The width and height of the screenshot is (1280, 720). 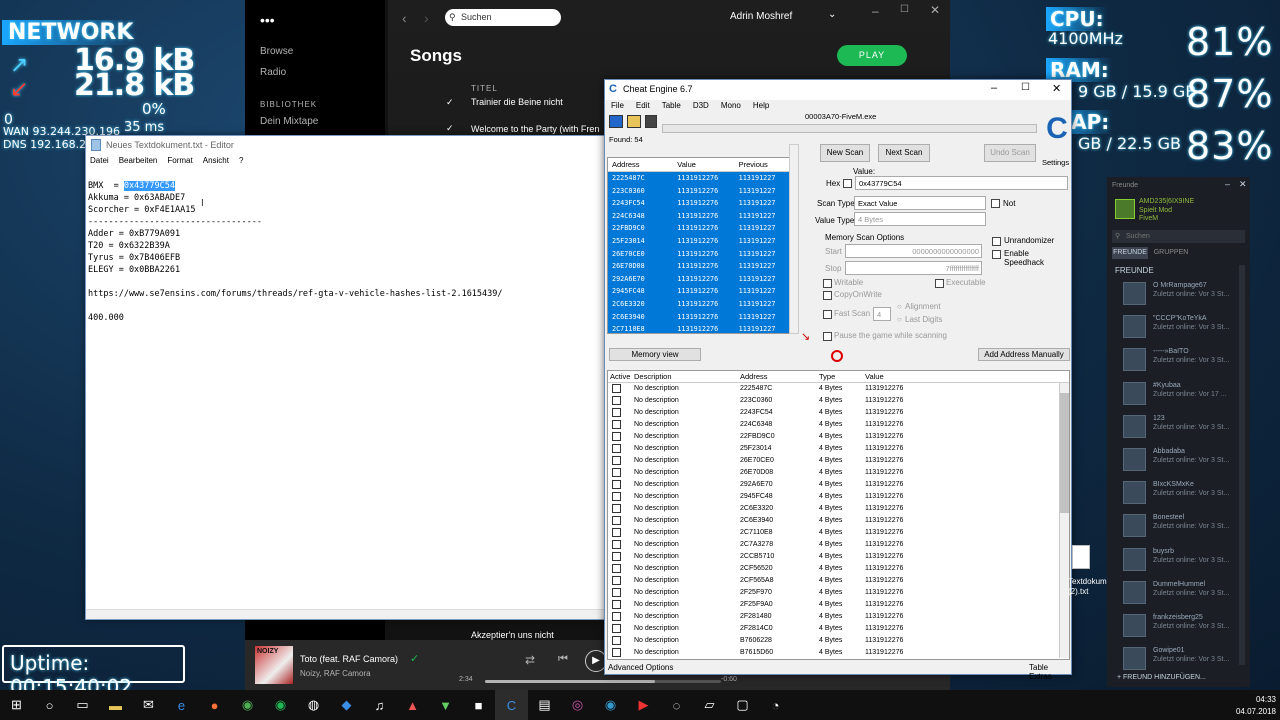 What do you see at coordinates (838, 413) in the screenshot?
I see `address-row: No description 2243FC54 4 Bytes 1131912276` at bounding box center [838, 413].